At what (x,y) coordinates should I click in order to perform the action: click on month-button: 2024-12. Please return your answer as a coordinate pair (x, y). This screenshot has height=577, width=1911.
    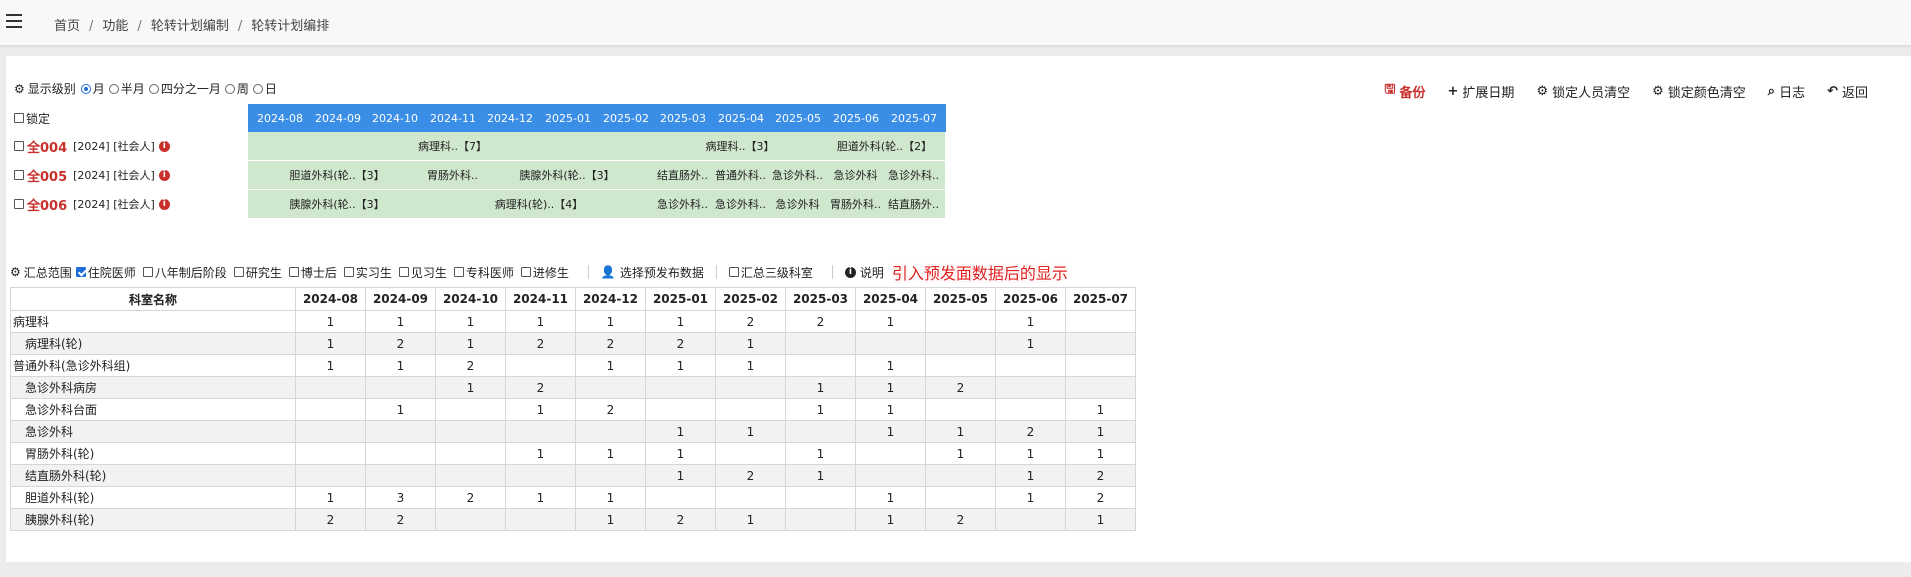
    Looking at the image, I should click on (510, 118).